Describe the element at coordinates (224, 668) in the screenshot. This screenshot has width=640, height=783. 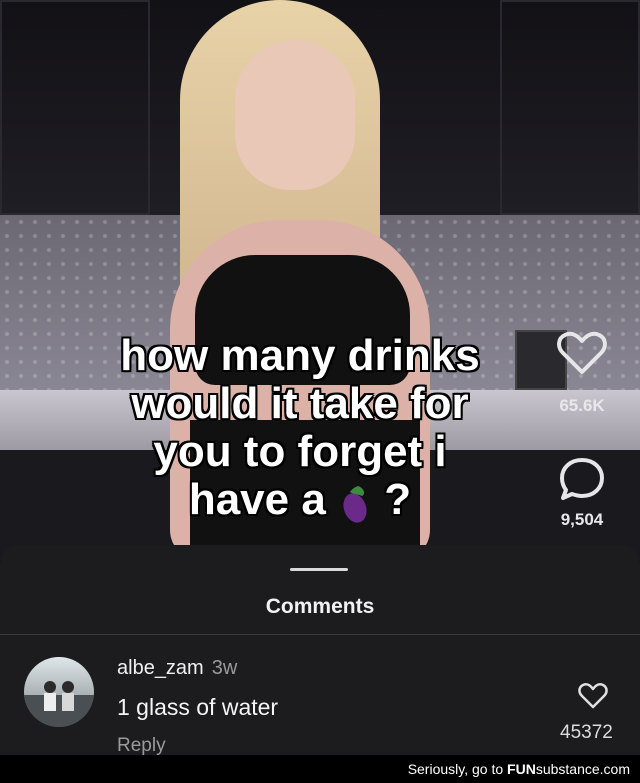
I see `comment-time: 3w` at that location.